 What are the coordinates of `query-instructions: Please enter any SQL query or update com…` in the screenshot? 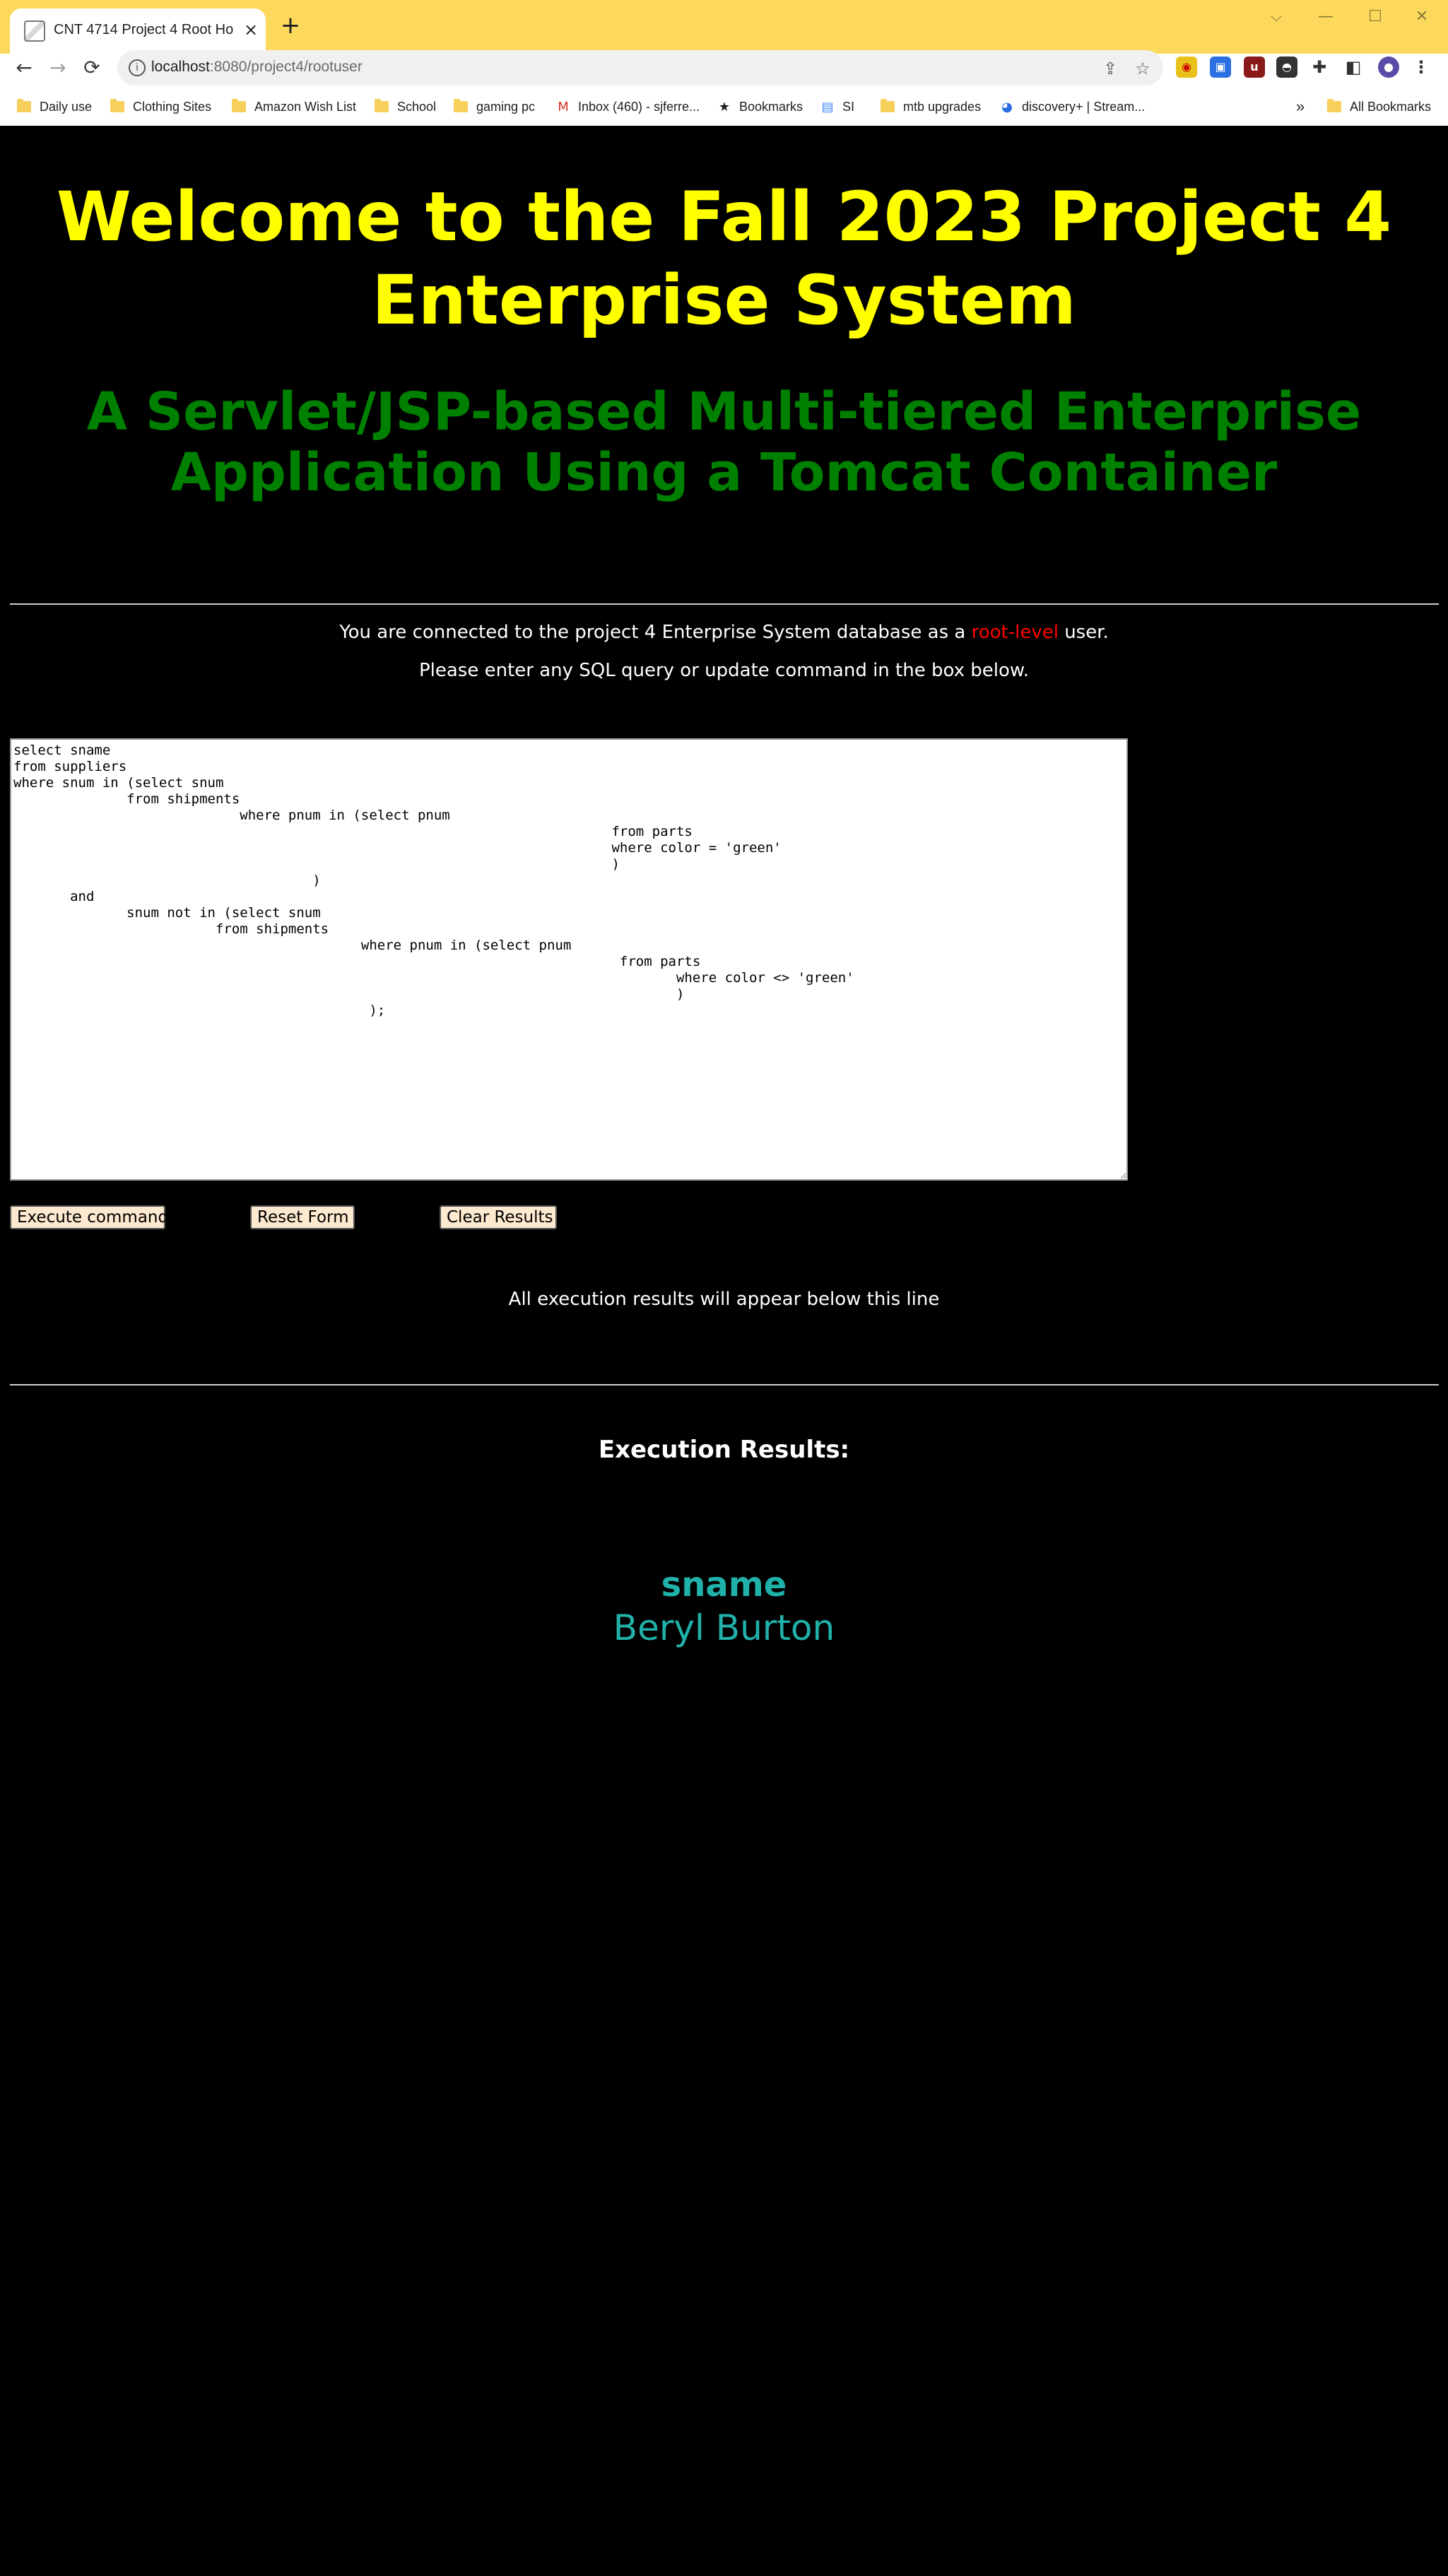 It's located at (724, 670).